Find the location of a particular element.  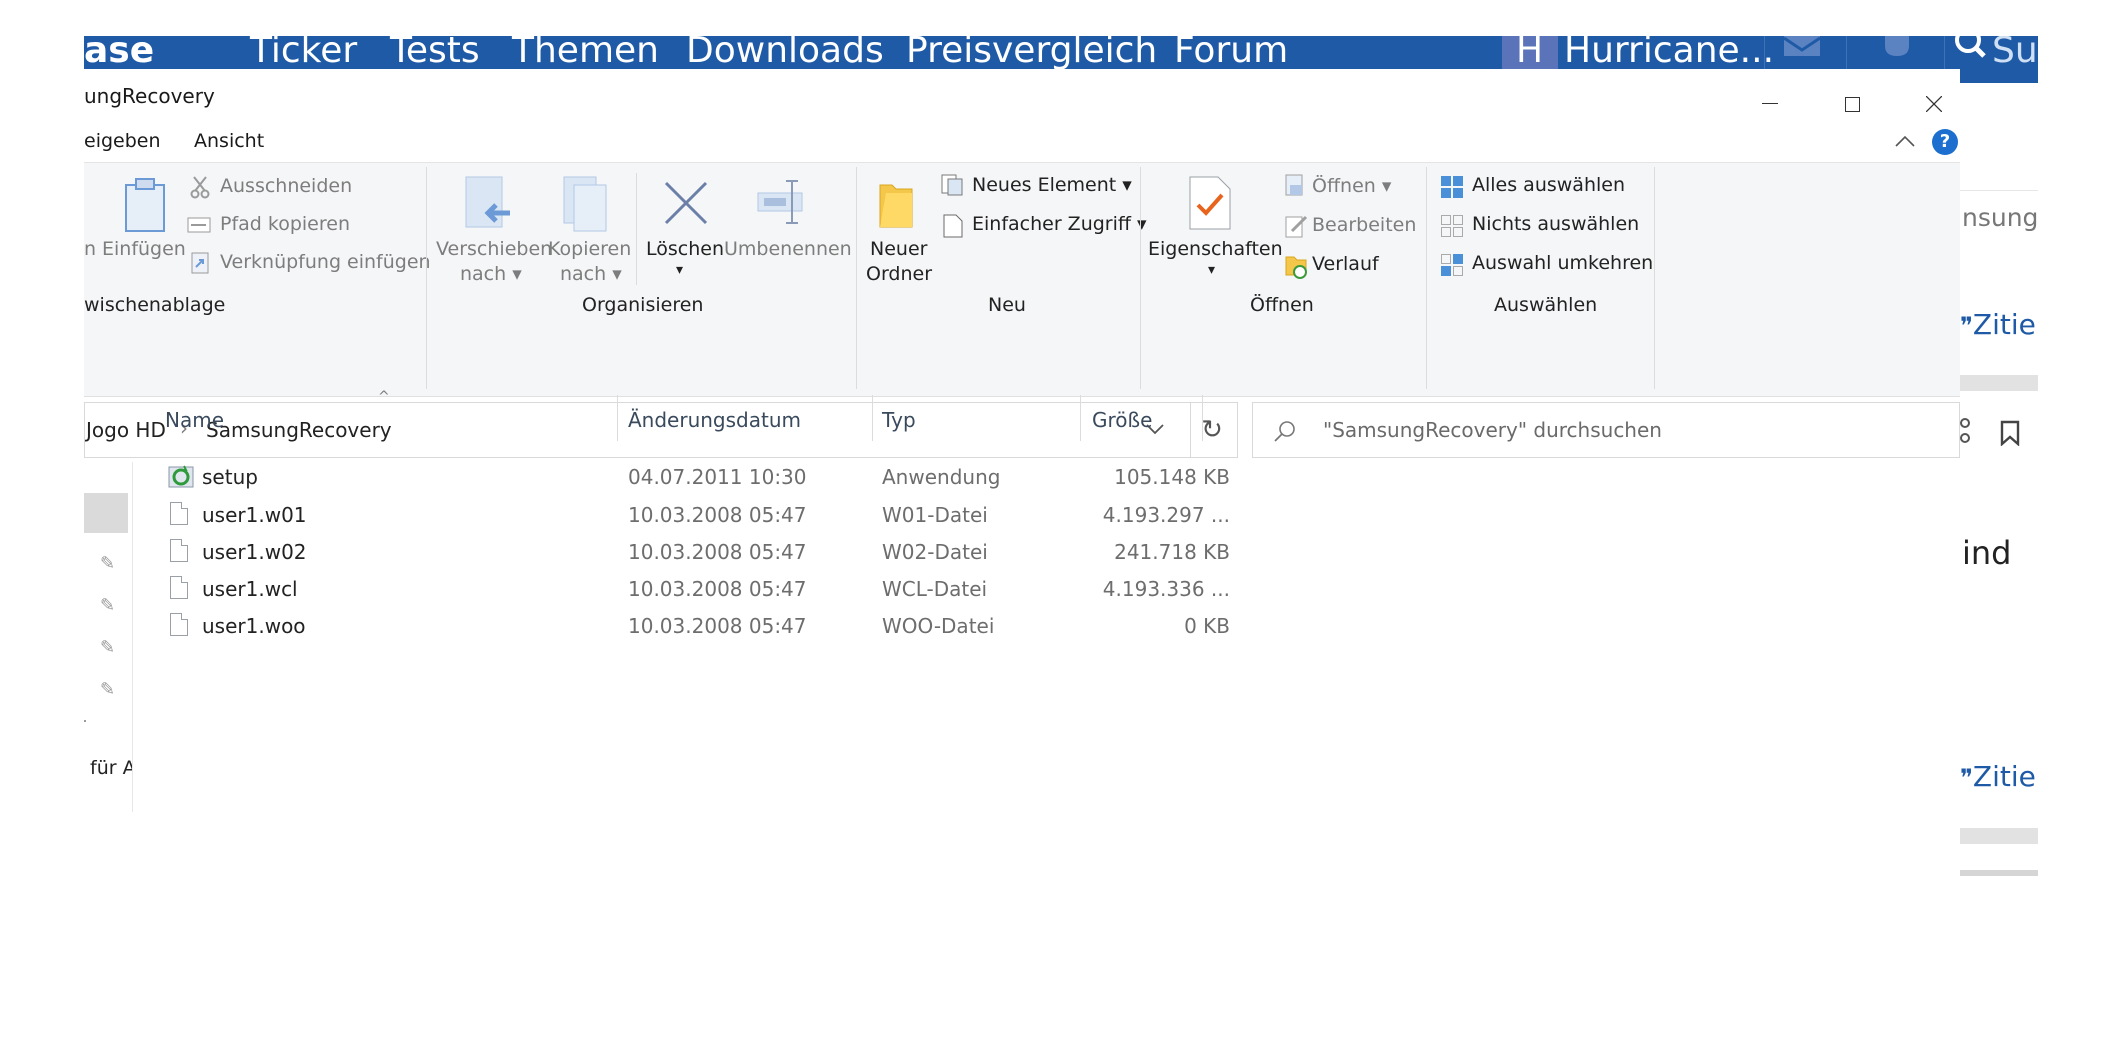

collapse-ribbon-icon is located at coordinates (1905, 141).